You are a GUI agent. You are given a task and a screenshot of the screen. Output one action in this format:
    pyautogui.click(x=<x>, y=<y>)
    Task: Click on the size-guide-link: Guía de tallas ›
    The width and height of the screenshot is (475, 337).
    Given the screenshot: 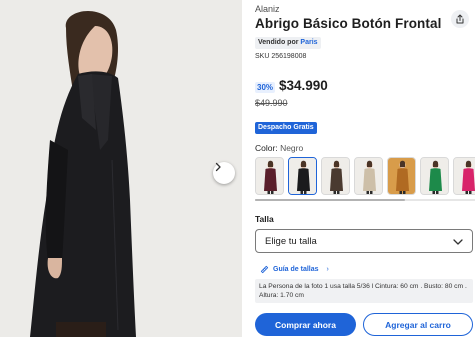 What is the action you would take?
    pyautogui.click(x=294, y=269)
    